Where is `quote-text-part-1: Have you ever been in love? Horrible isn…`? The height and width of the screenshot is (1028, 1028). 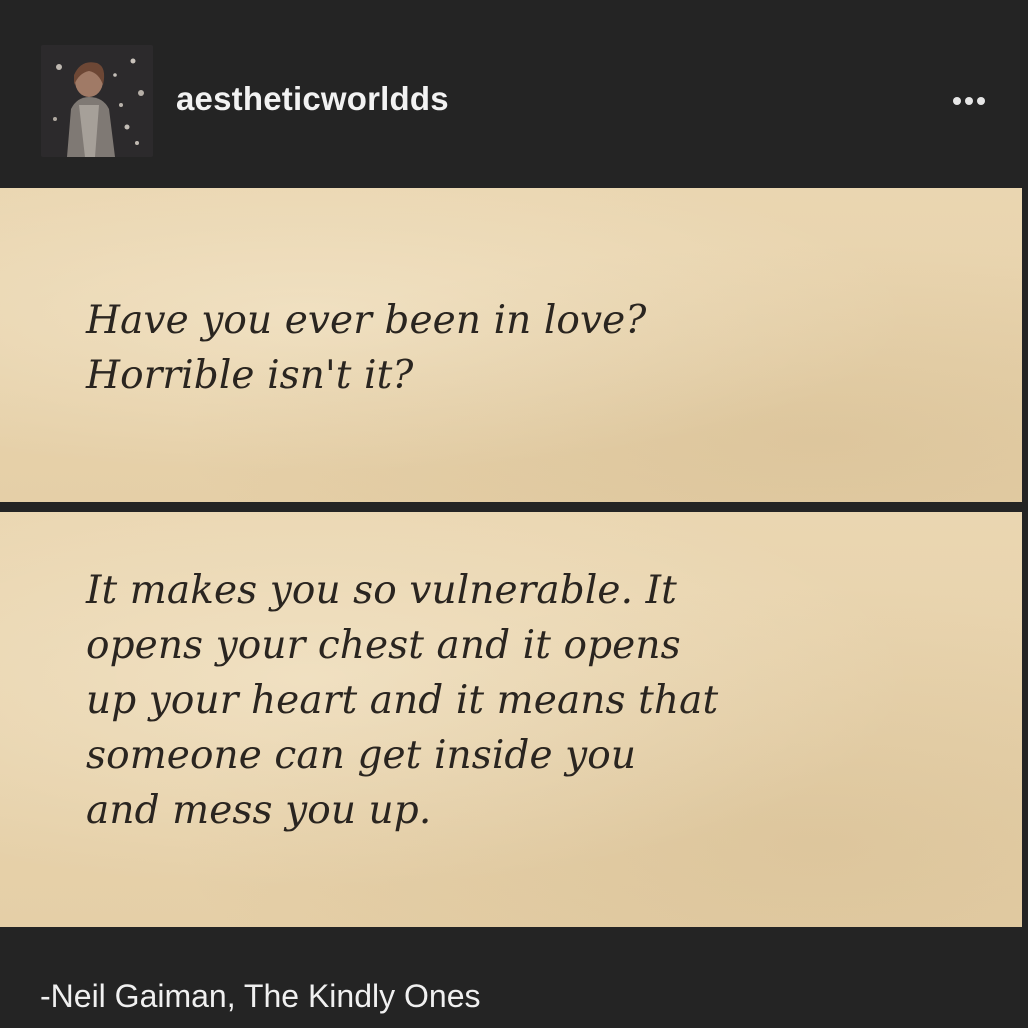
quote-text-part-1: Have you ever been in love? Horrible isn… is located at coordinates (366, 348).